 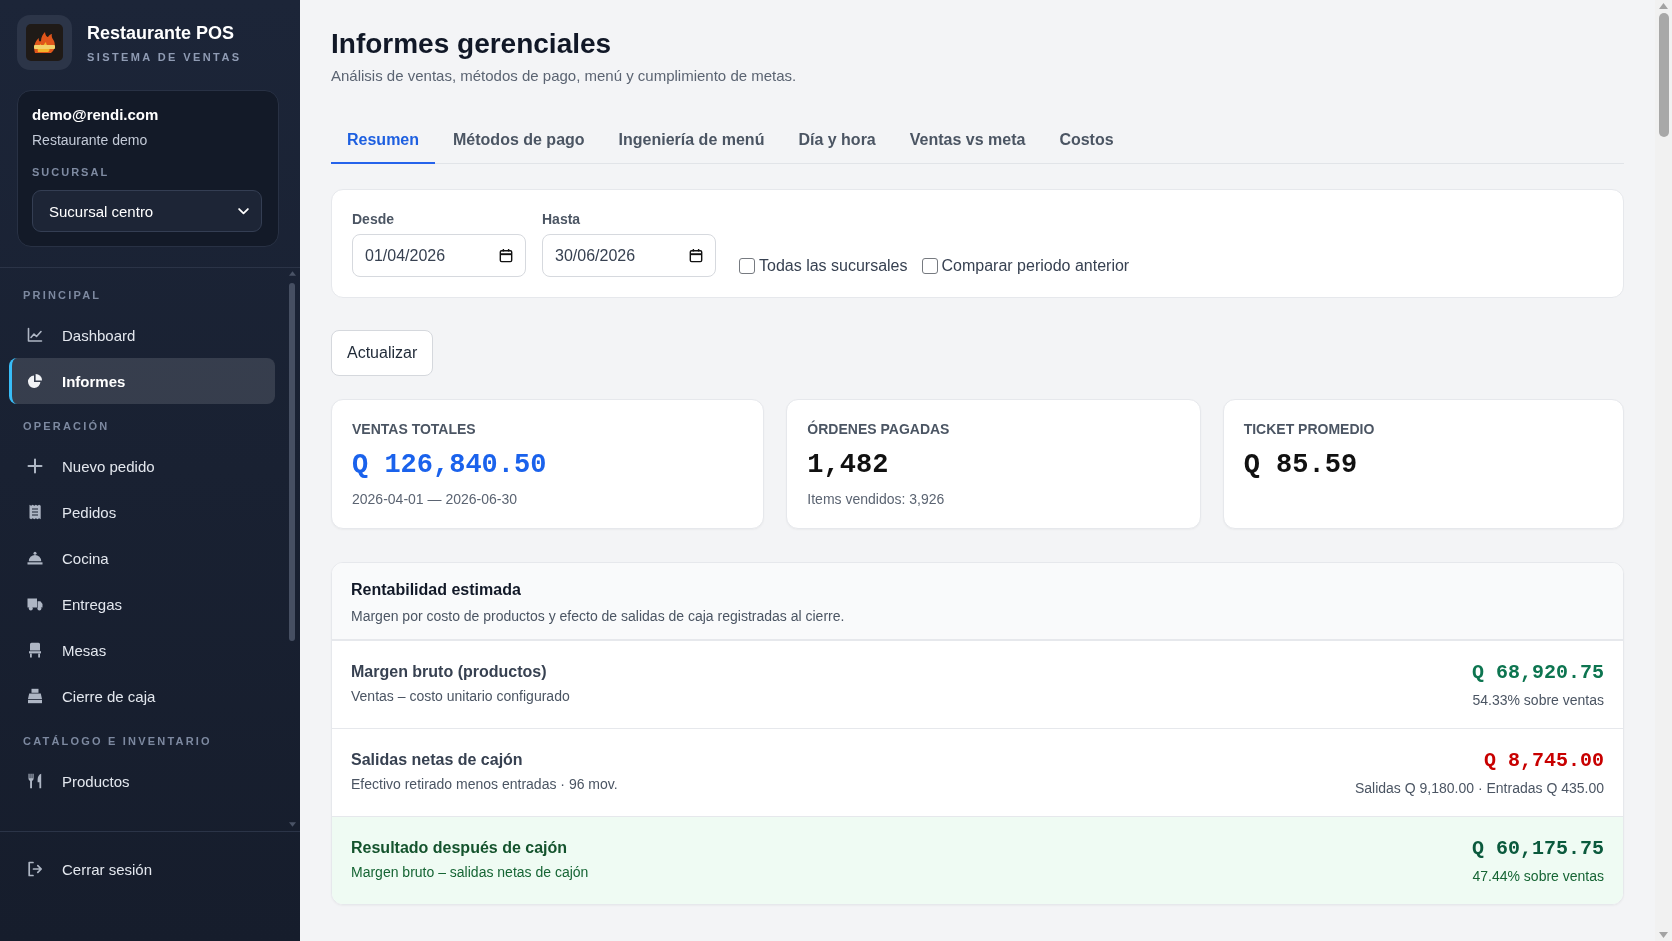 What do you see at coordinates (1538, 700) in the screenshot?
I see `row-detail: 54.33% sobre ventas` at bounding box center [1538, 700].